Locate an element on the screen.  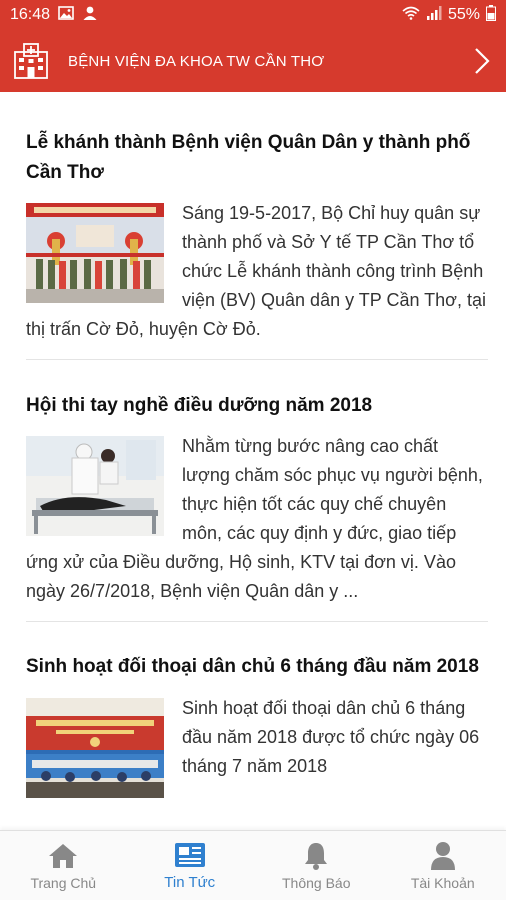
nav-label: Thông Báo is located at coordinates (316, 882).